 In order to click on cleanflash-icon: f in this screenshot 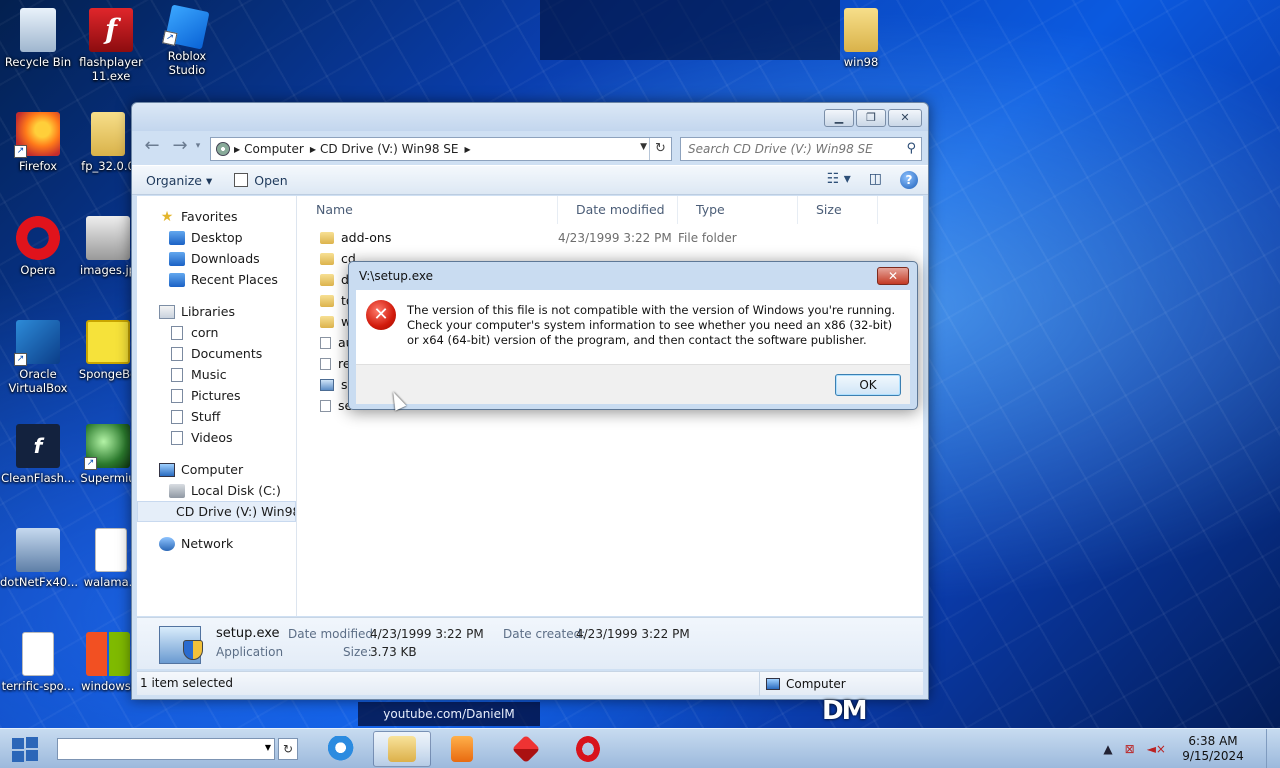, I will do `click(38, 446)`.